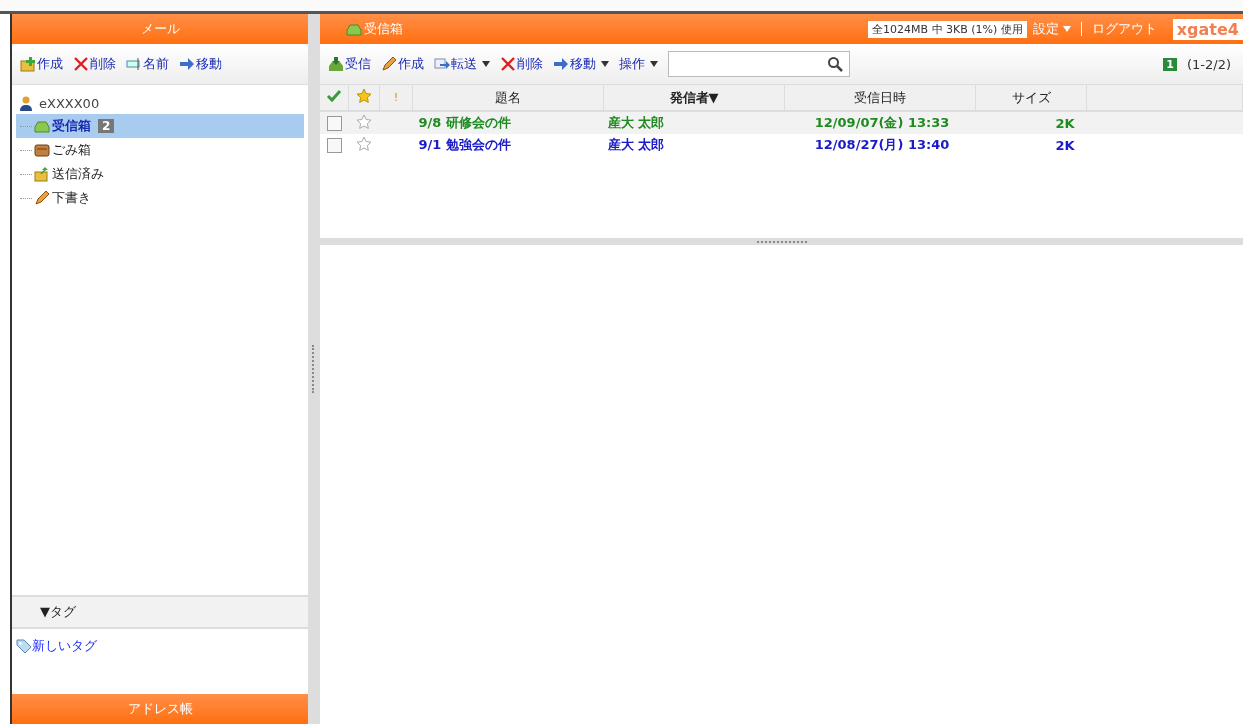  I want to click on folder-item: 受信箱 2, so click(160, 126).